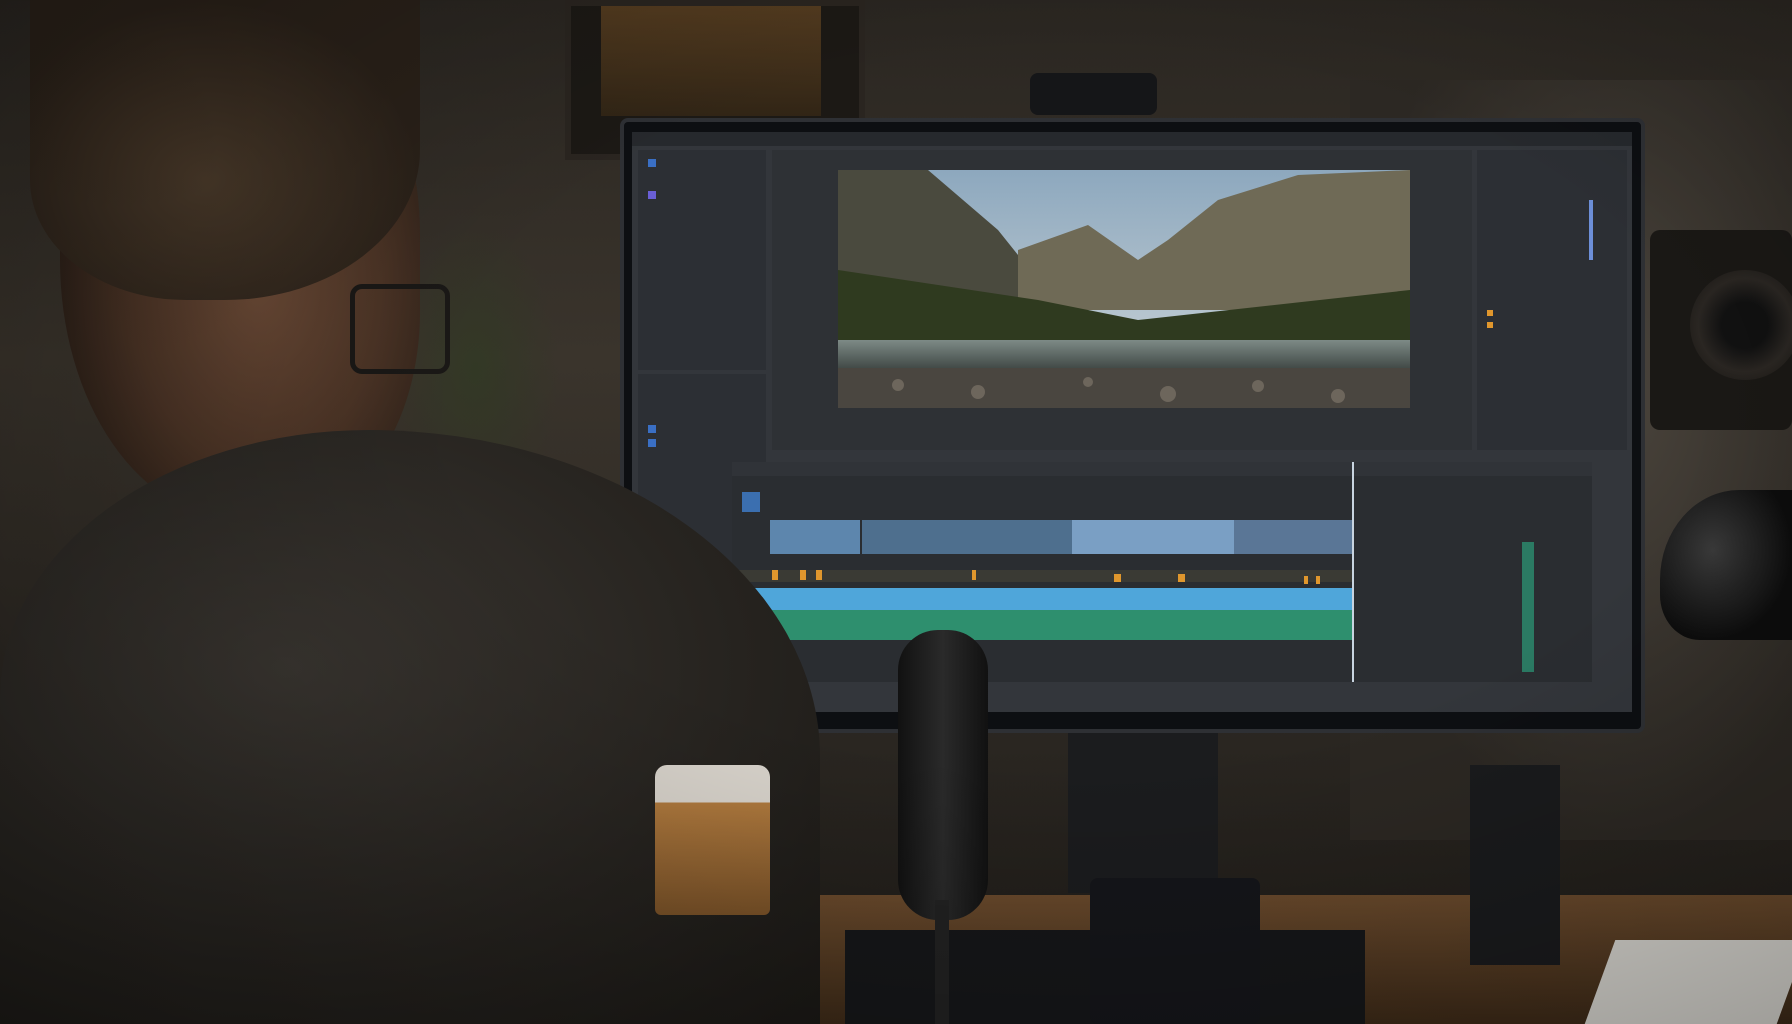 This screenshot has height=1024, width=1792. I want to click on monitor-stand, so click(1143, 813).